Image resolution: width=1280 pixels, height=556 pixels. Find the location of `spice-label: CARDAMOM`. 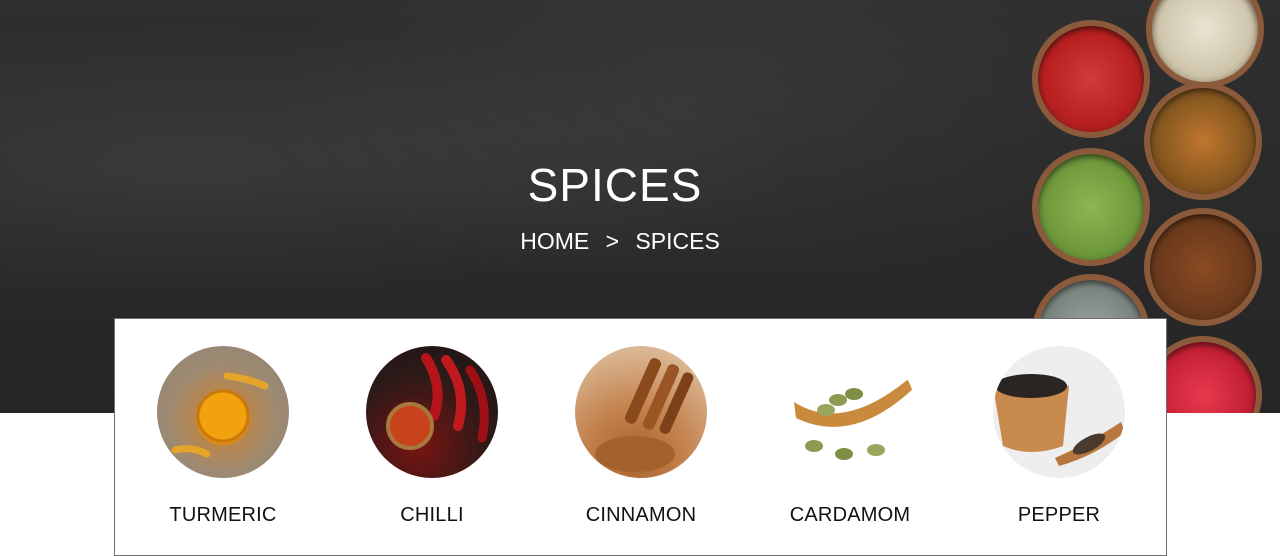

spice-label: CARDAMOM is located at coordinates (850, 515).